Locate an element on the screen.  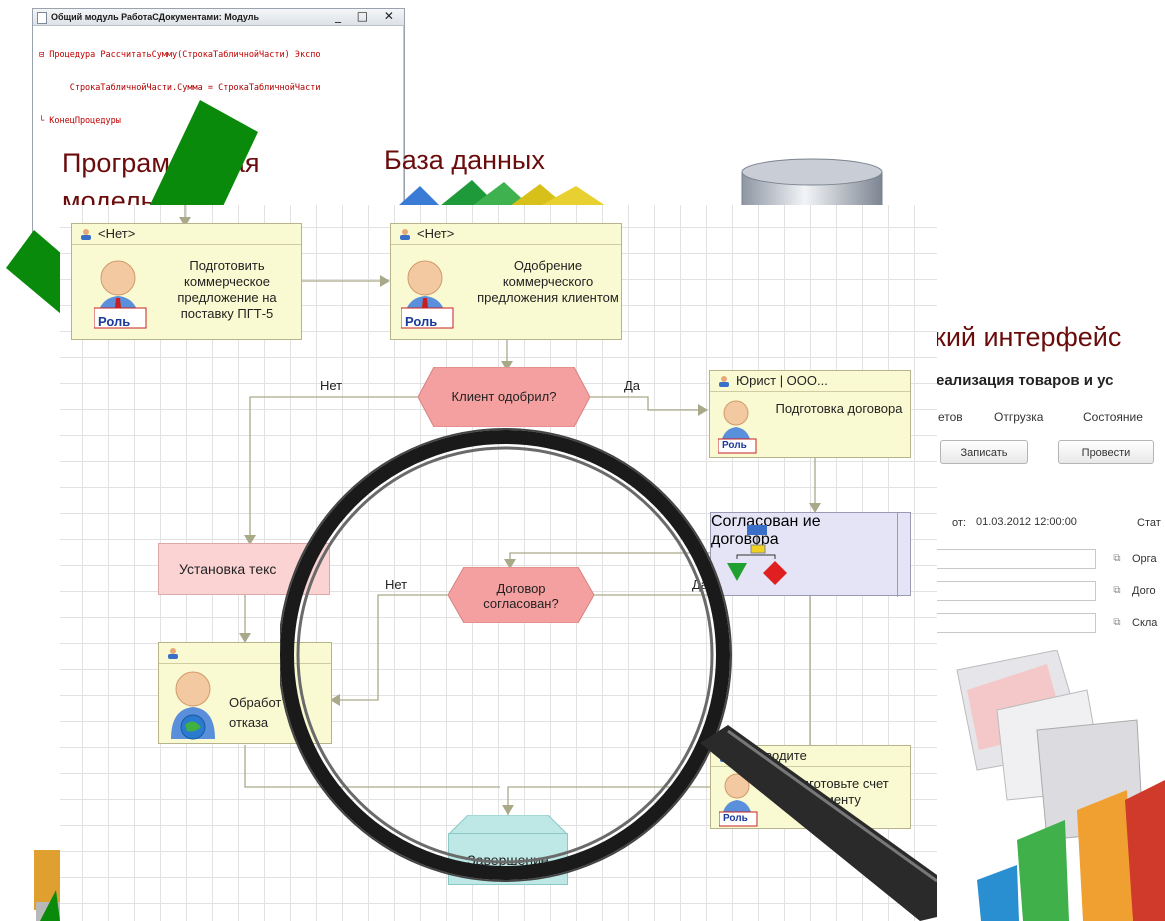
organization-label: Орга is located at coordinates (1144, 559).